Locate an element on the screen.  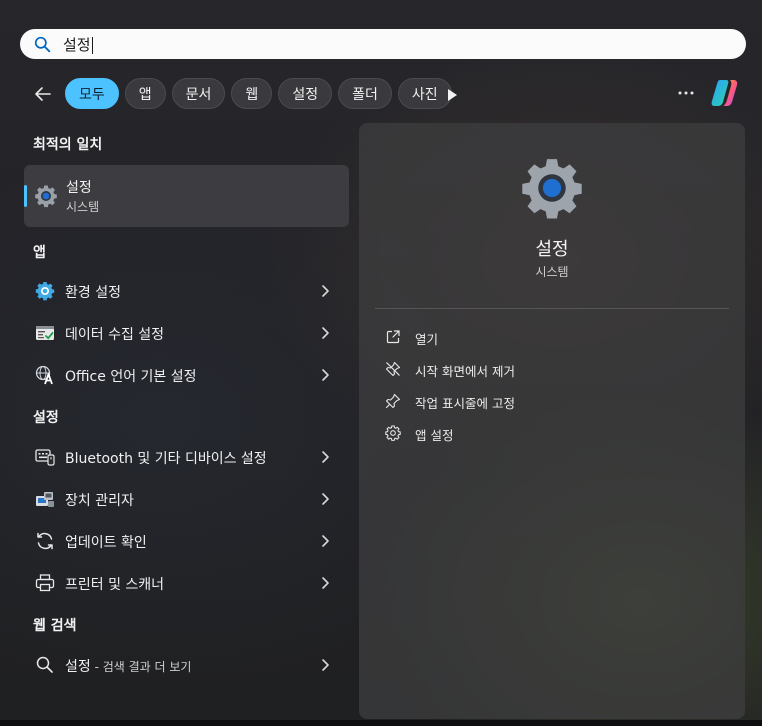
setting-item-printers: 프린터 및 스캐너 is located at coordinates (186, 583).